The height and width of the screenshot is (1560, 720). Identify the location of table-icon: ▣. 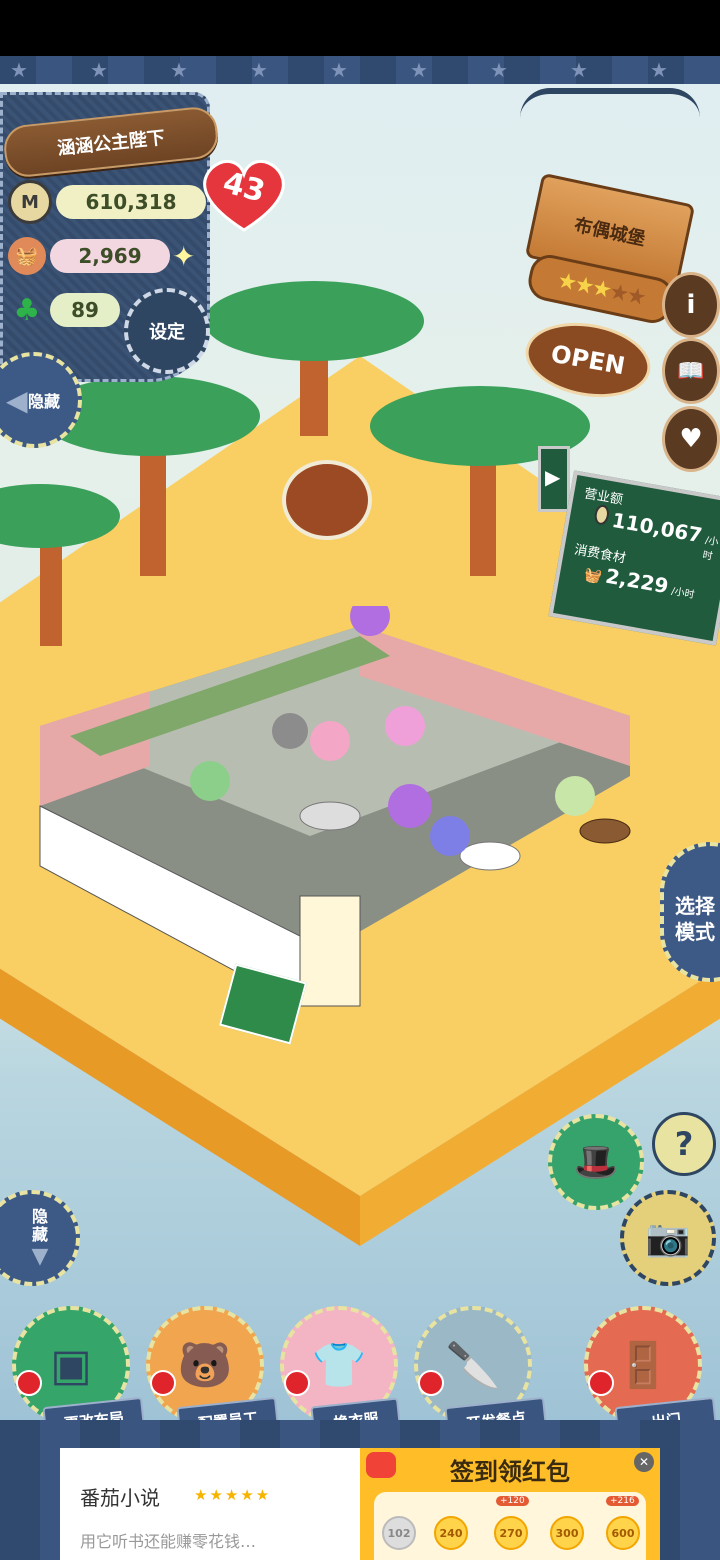
(71, 1365).